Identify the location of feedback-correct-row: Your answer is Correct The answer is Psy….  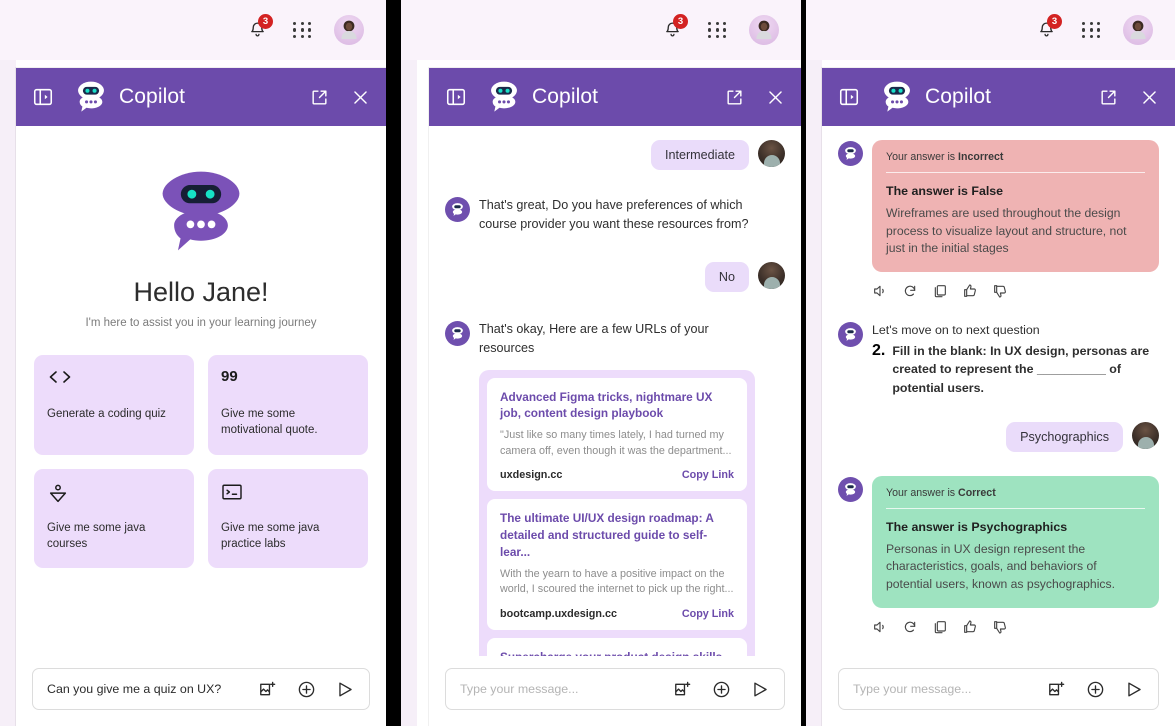
(998, 541).